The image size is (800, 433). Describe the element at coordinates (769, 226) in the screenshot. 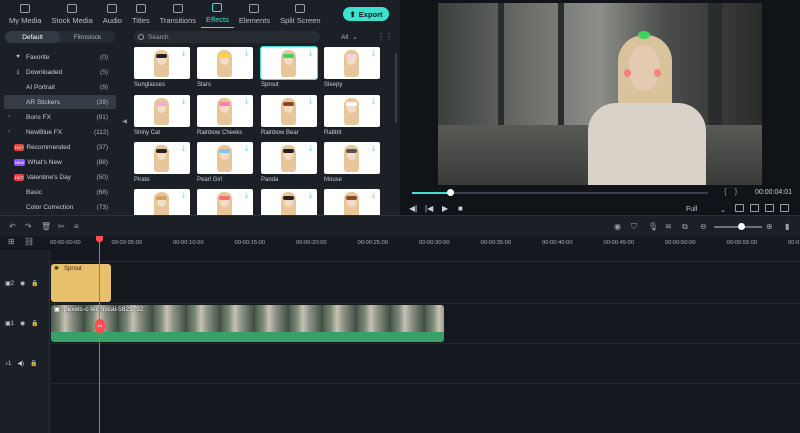

I see `zoom-in-icon: ⊕` at that location.